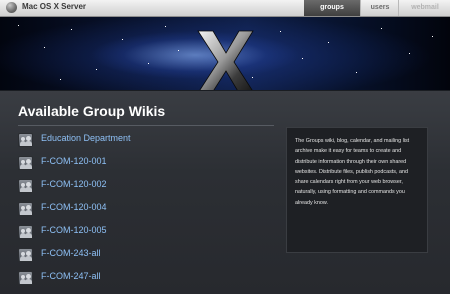 Image resolution: width=450 pixels, height=294 pixels. Describe the element at coordinates (225, 60) in the screenshot. I see `x-logo-icon` at that location.